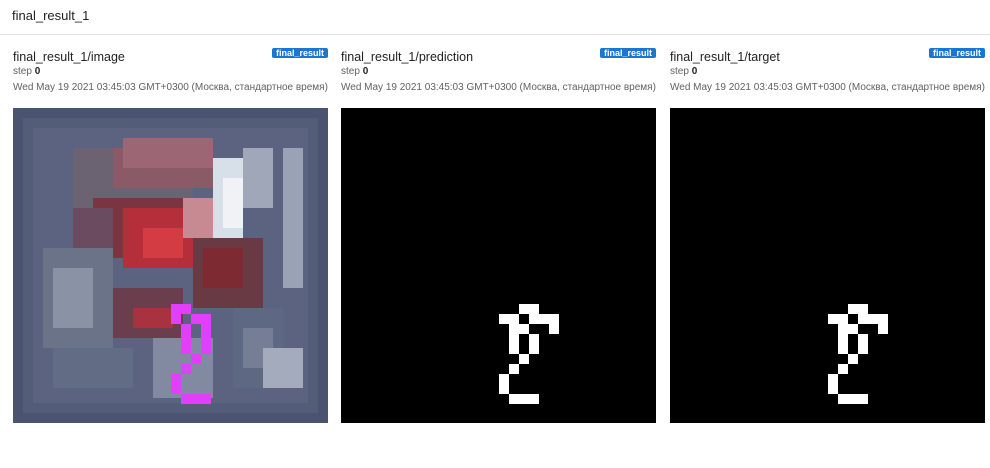  I want to click on panel-header: final_result_1, so click(495, 17).